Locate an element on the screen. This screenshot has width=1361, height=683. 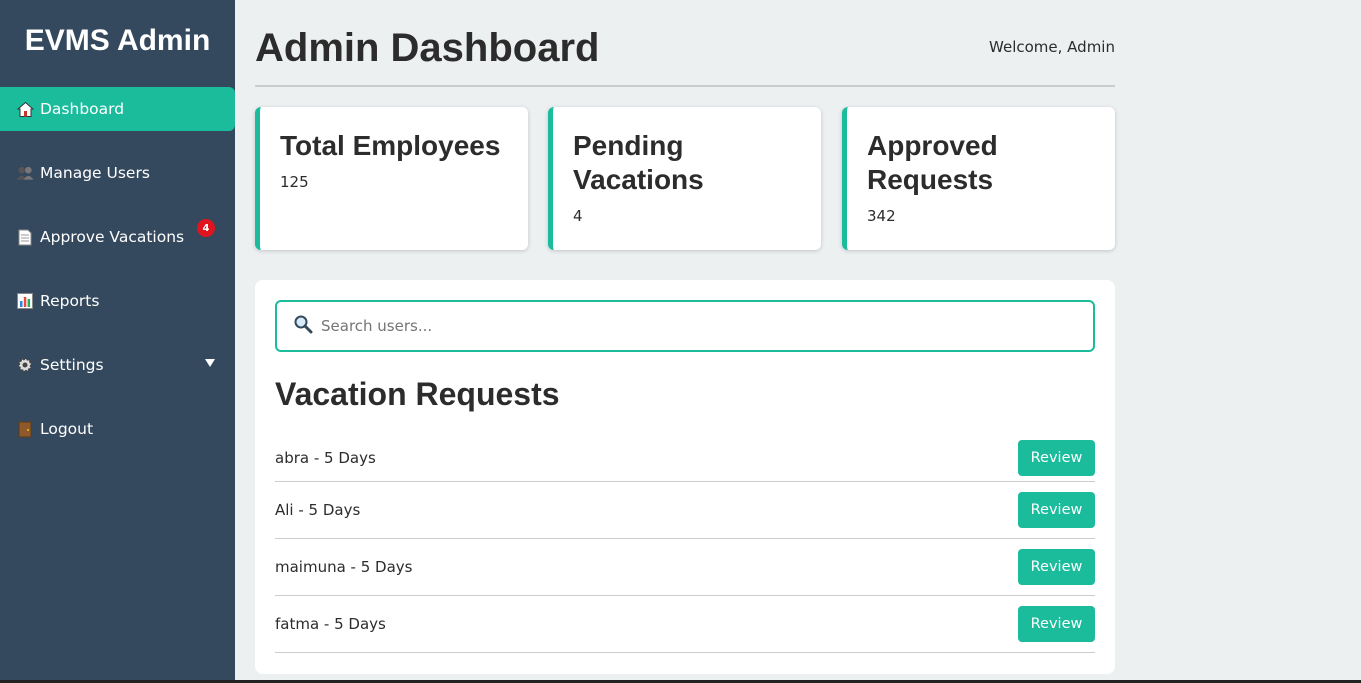
search-box is located at coordinates (685, 326).